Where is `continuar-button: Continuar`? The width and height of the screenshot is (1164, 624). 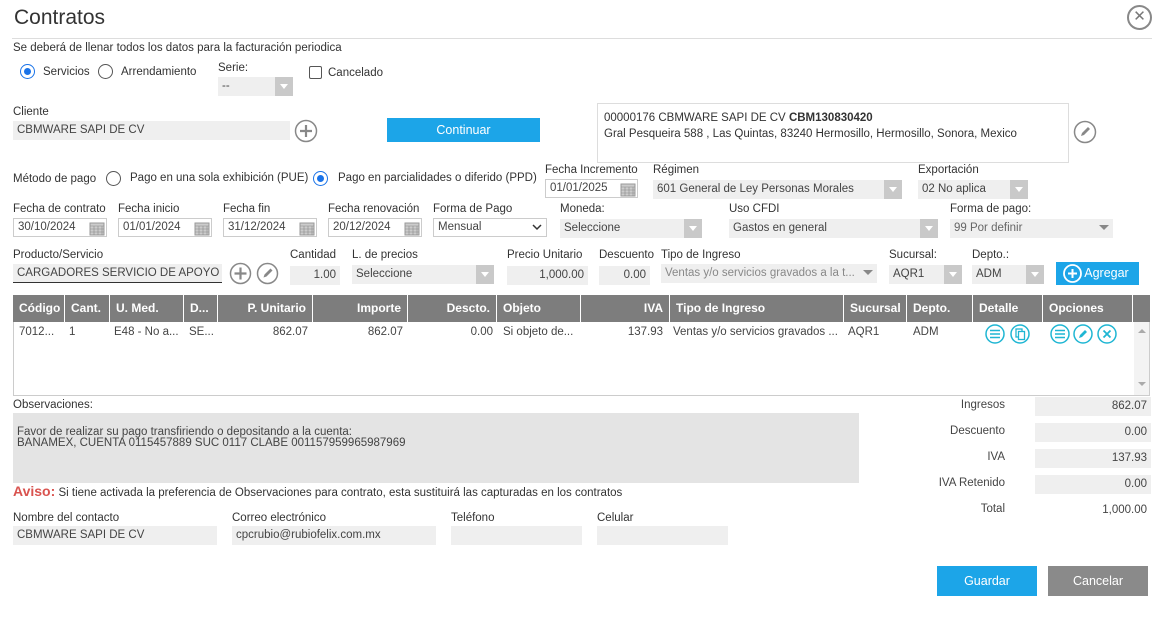
continuar-button: Continuar is located at coordinates (463, 130).